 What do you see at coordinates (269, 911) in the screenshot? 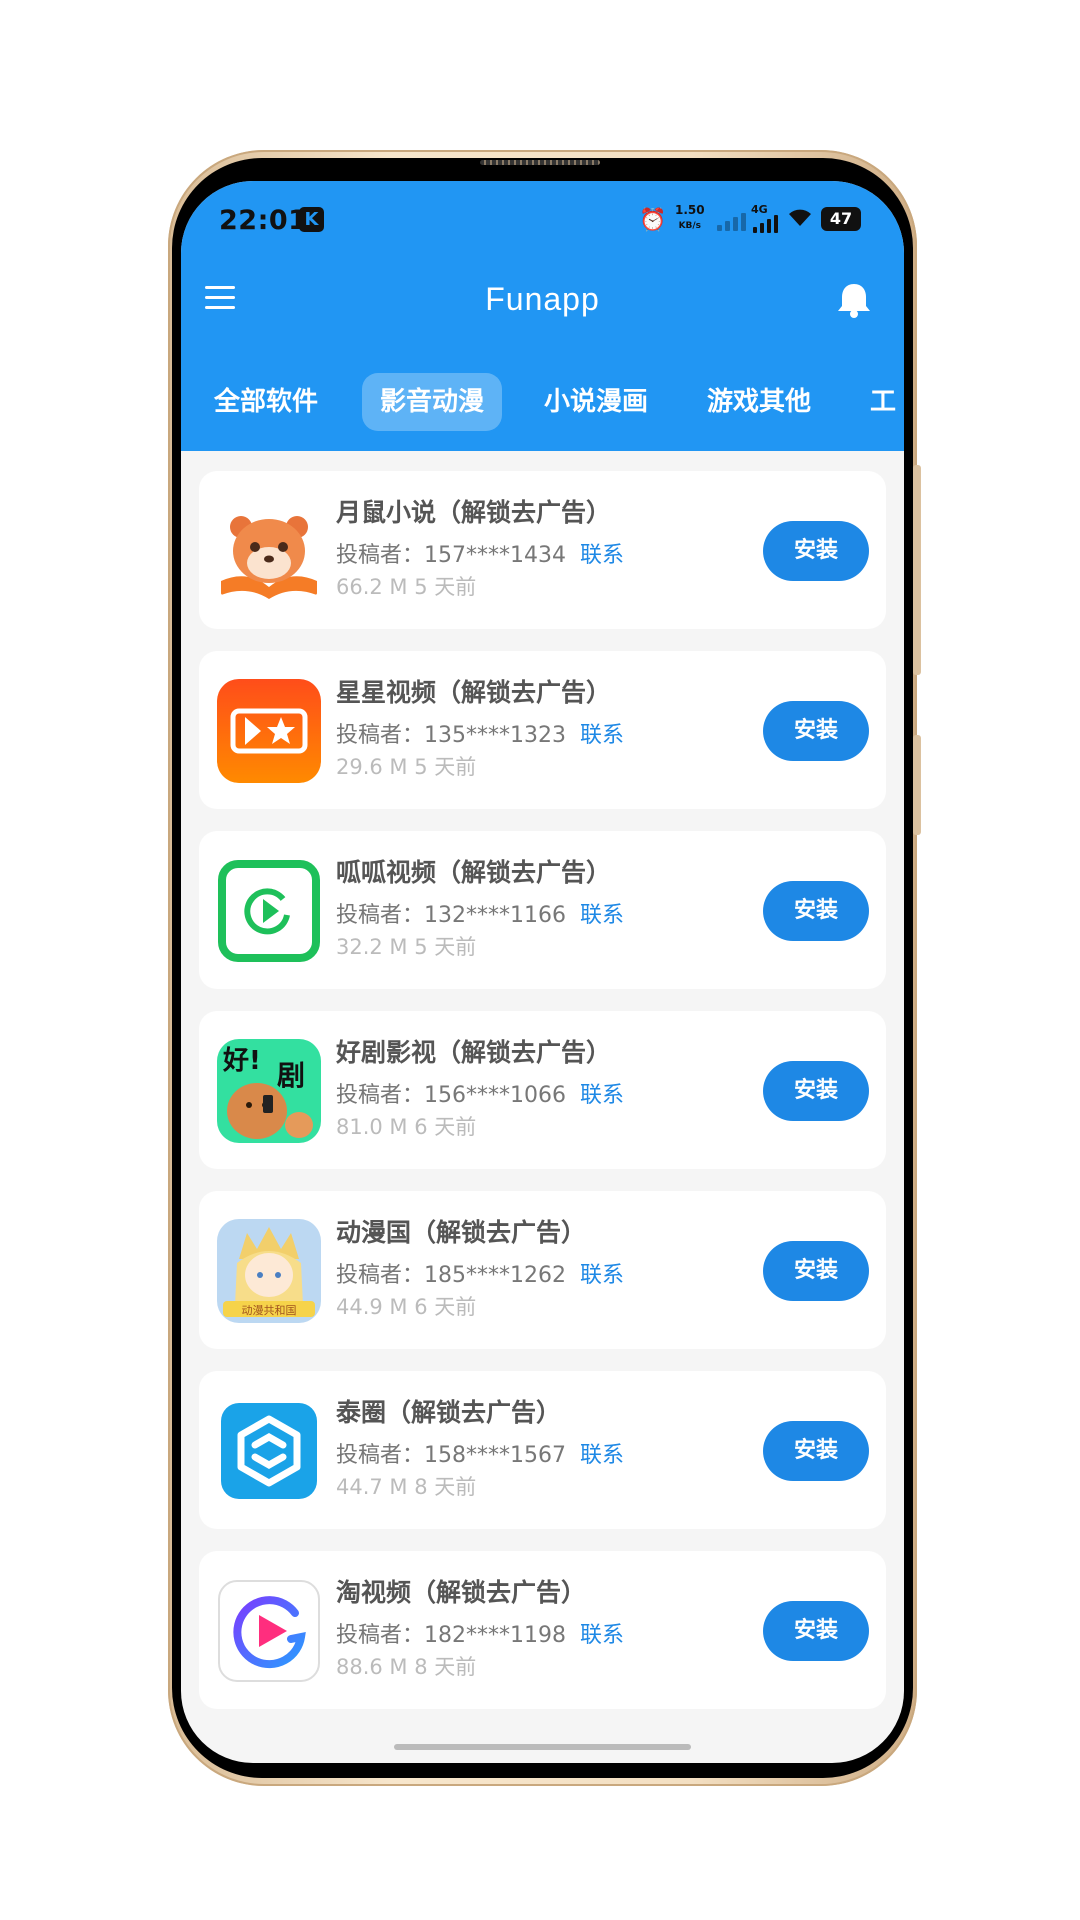
I see `green-play-icon` at bounding box center [269, 911].